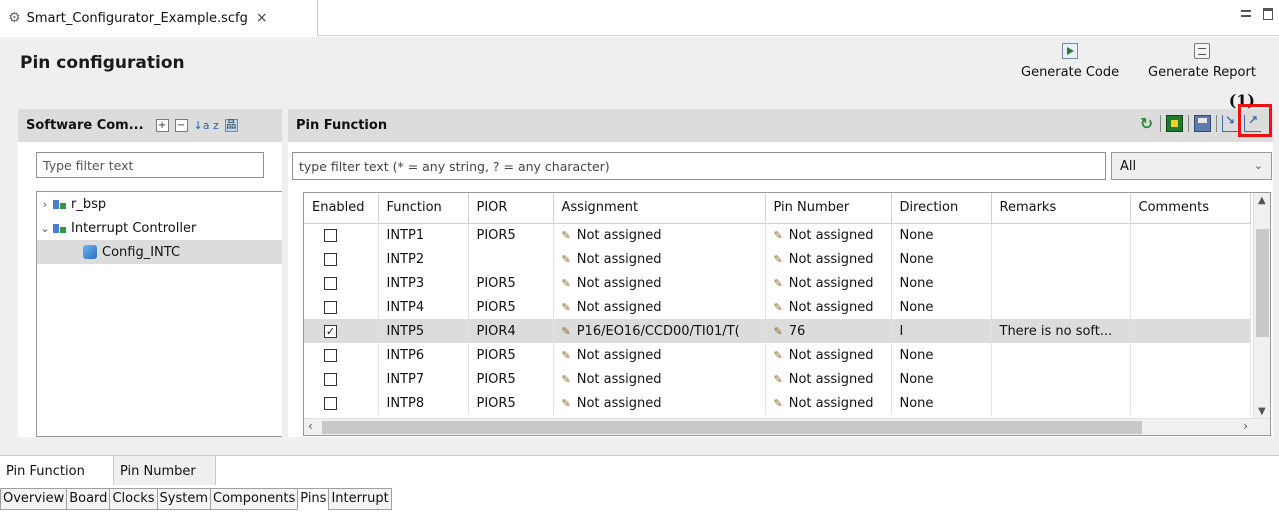  What do you see at coordinates (159, 252) in the screenshot?
I see `tree-item-config-intc: Config_INTC` at bounding box center [159, 252].